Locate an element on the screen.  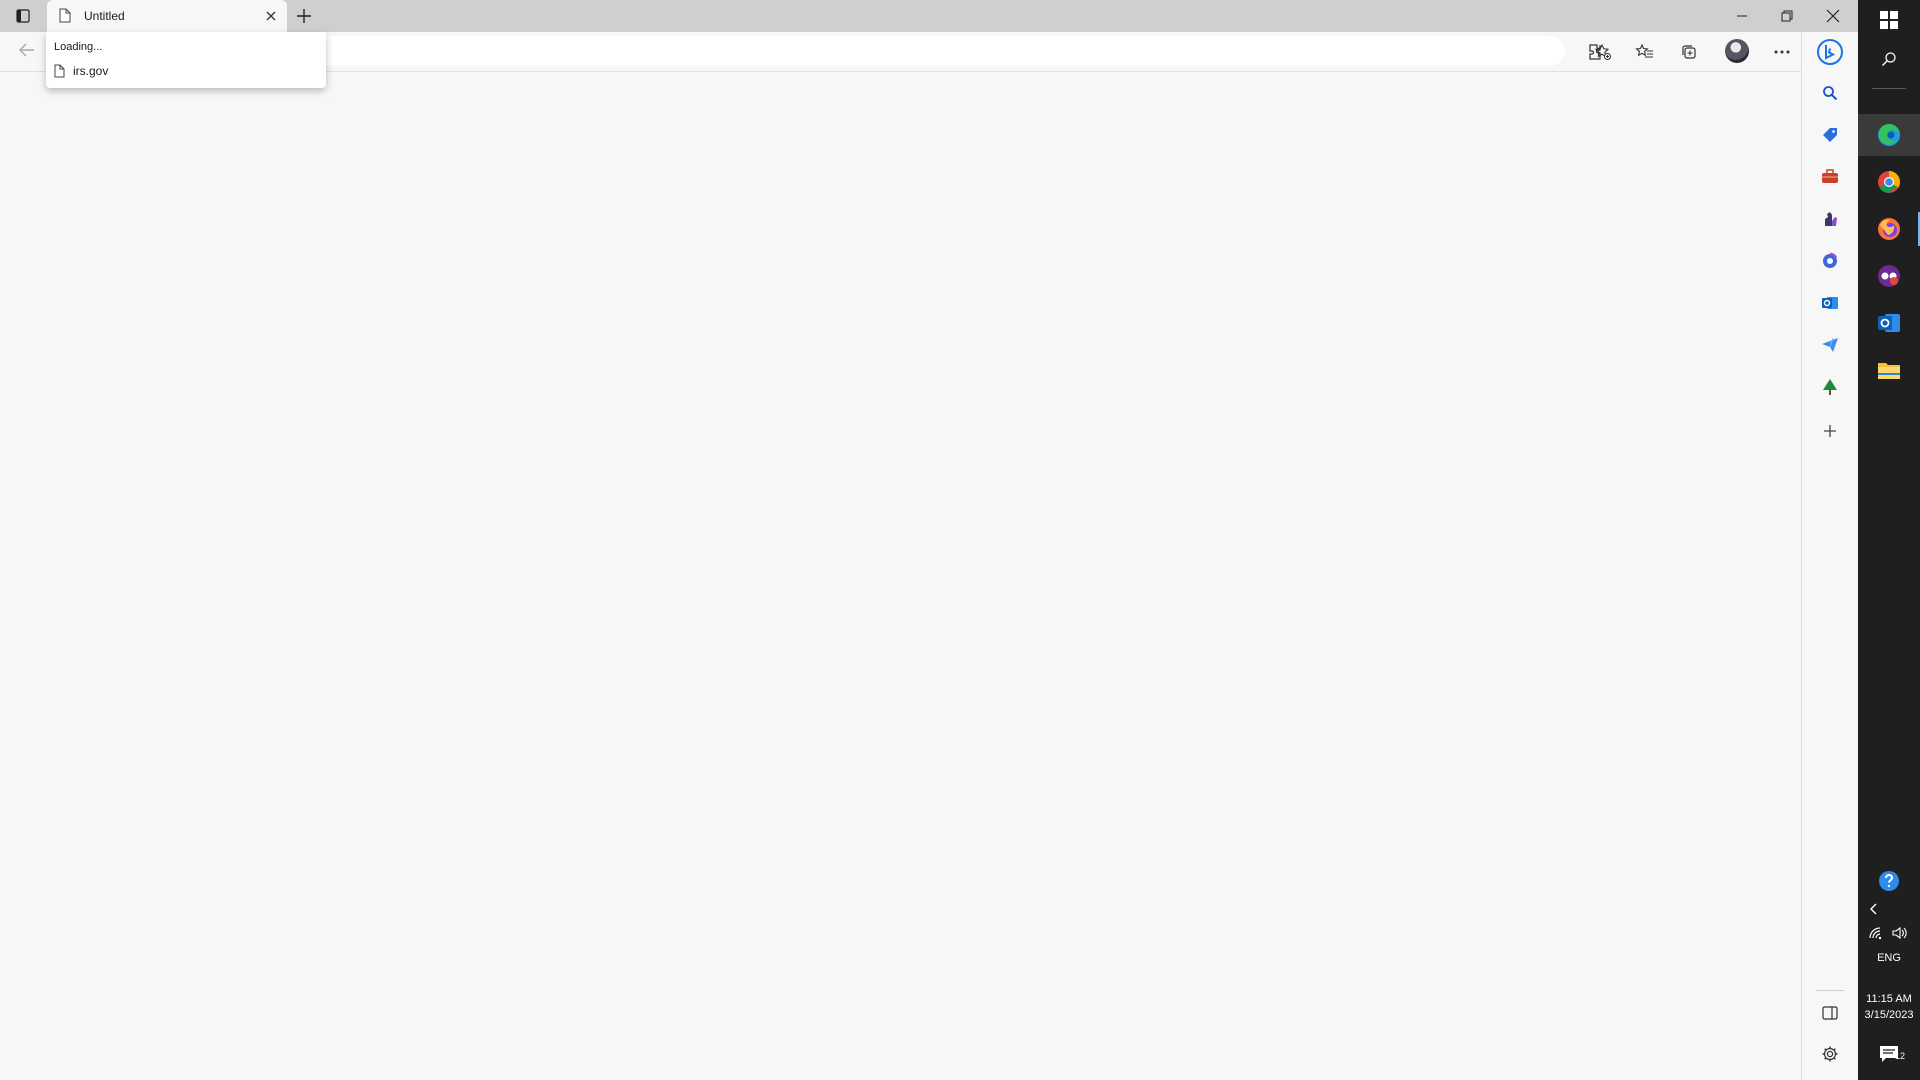
collections-icon is located at coordinates (1689, 52).